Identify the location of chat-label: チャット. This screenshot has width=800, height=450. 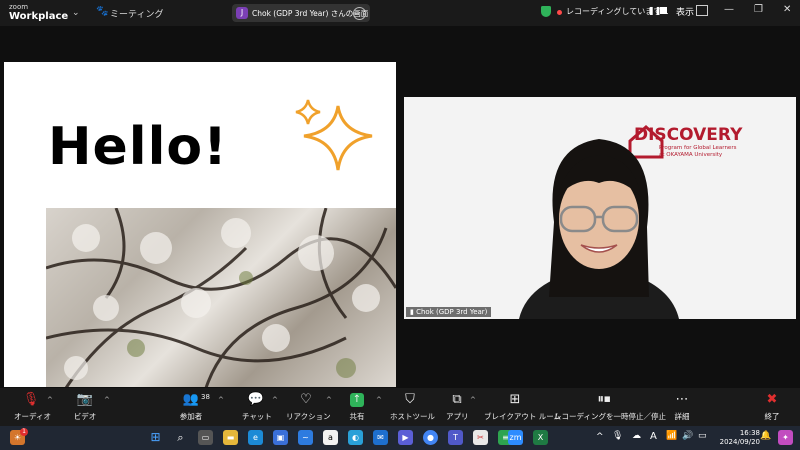
(257, 416).